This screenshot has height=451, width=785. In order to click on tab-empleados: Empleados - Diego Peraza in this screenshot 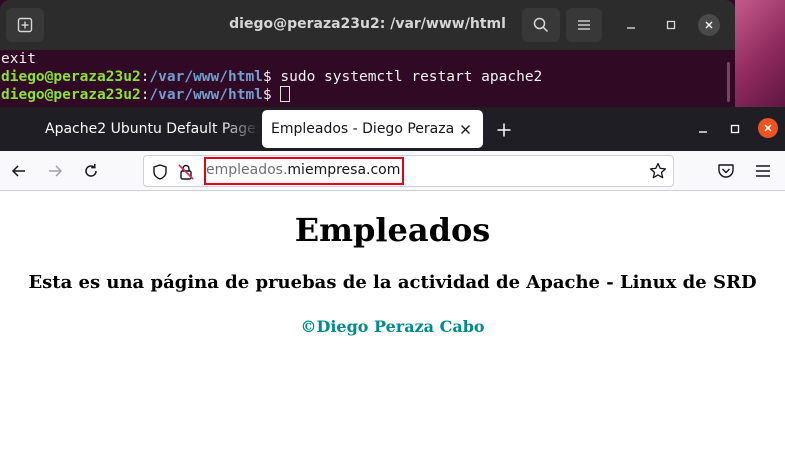, I will do `click(372, 129)`.